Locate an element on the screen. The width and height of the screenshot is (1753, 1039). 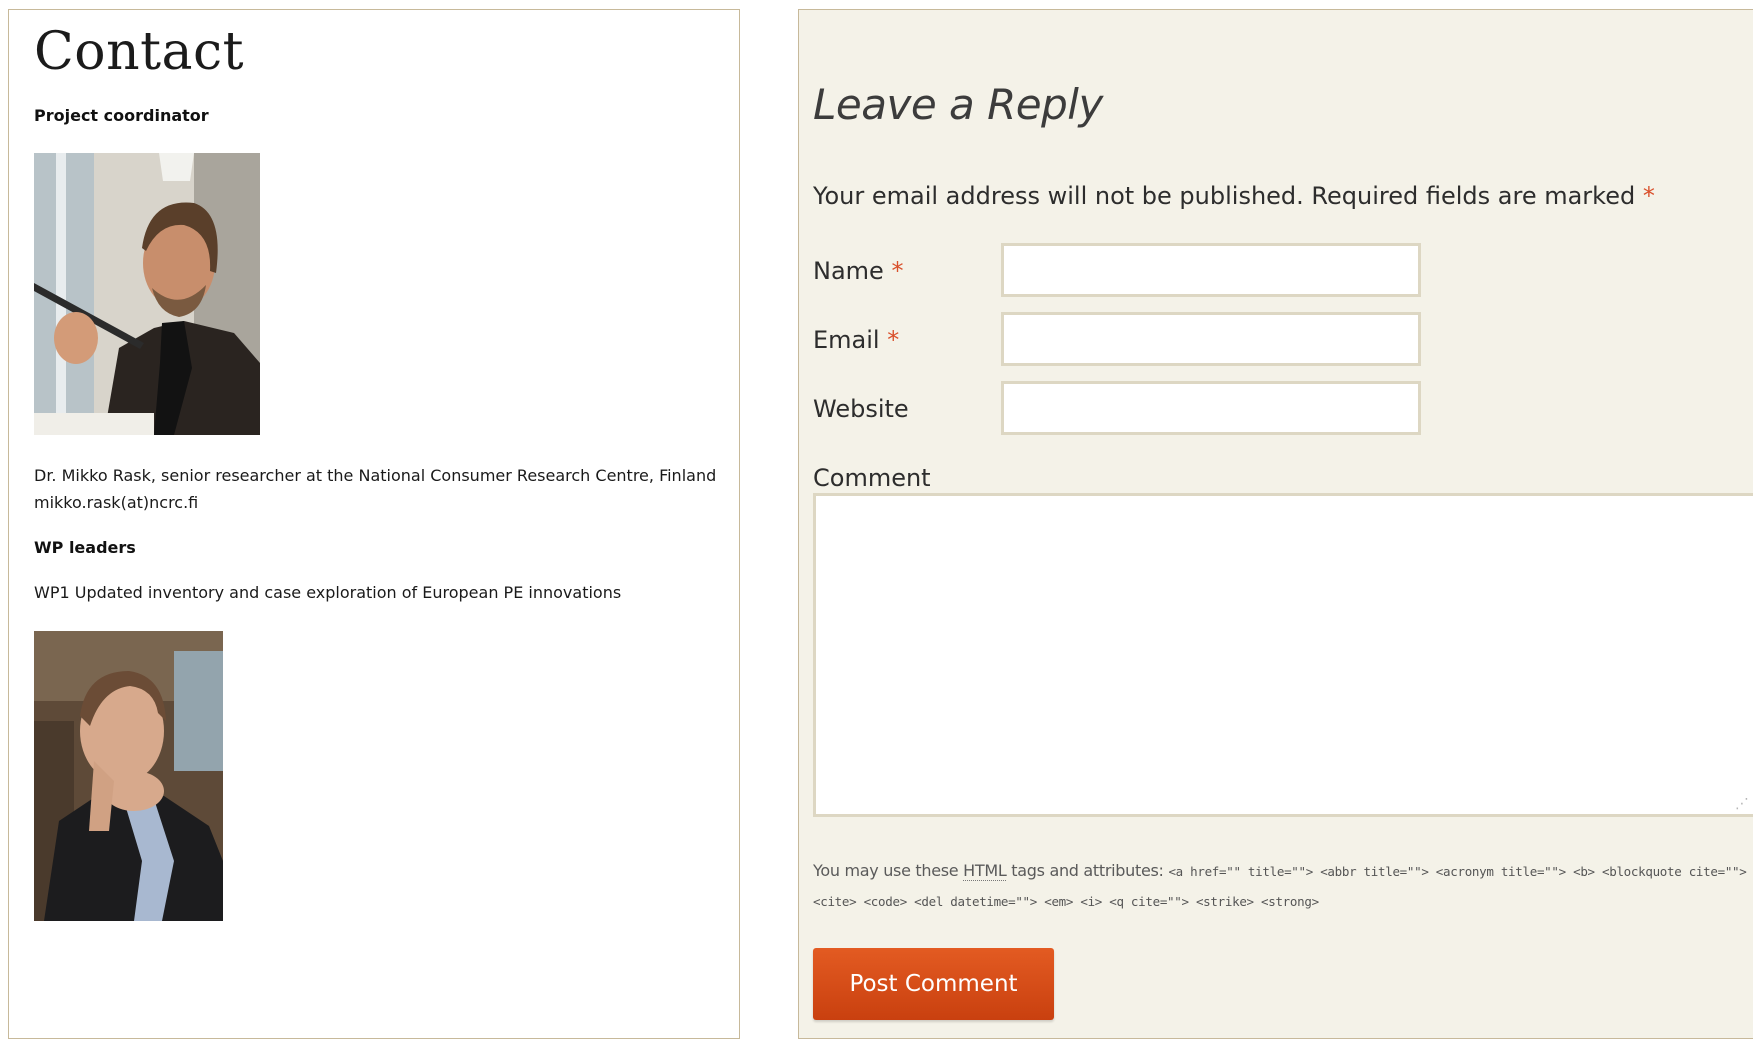
email-label: Email * is located at coordinates (856, 340).